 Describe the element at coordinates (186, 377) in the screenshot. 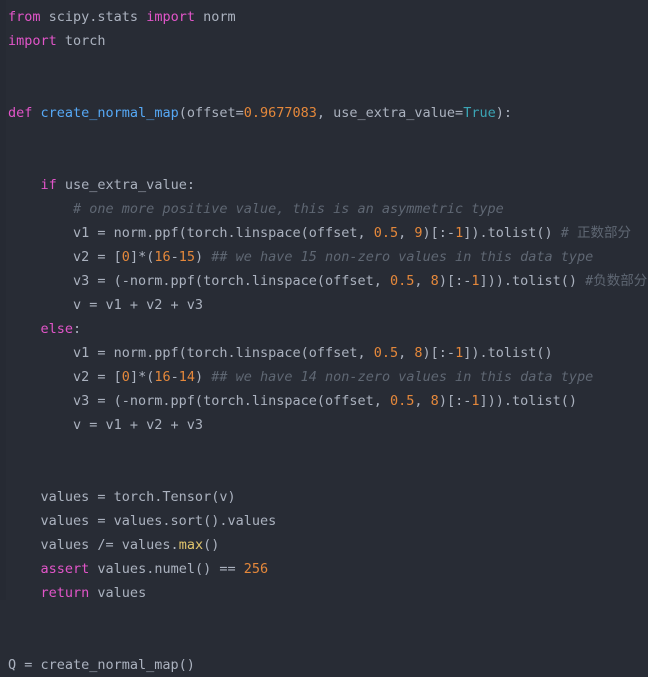

I see `code-token-num: 14` at that location.